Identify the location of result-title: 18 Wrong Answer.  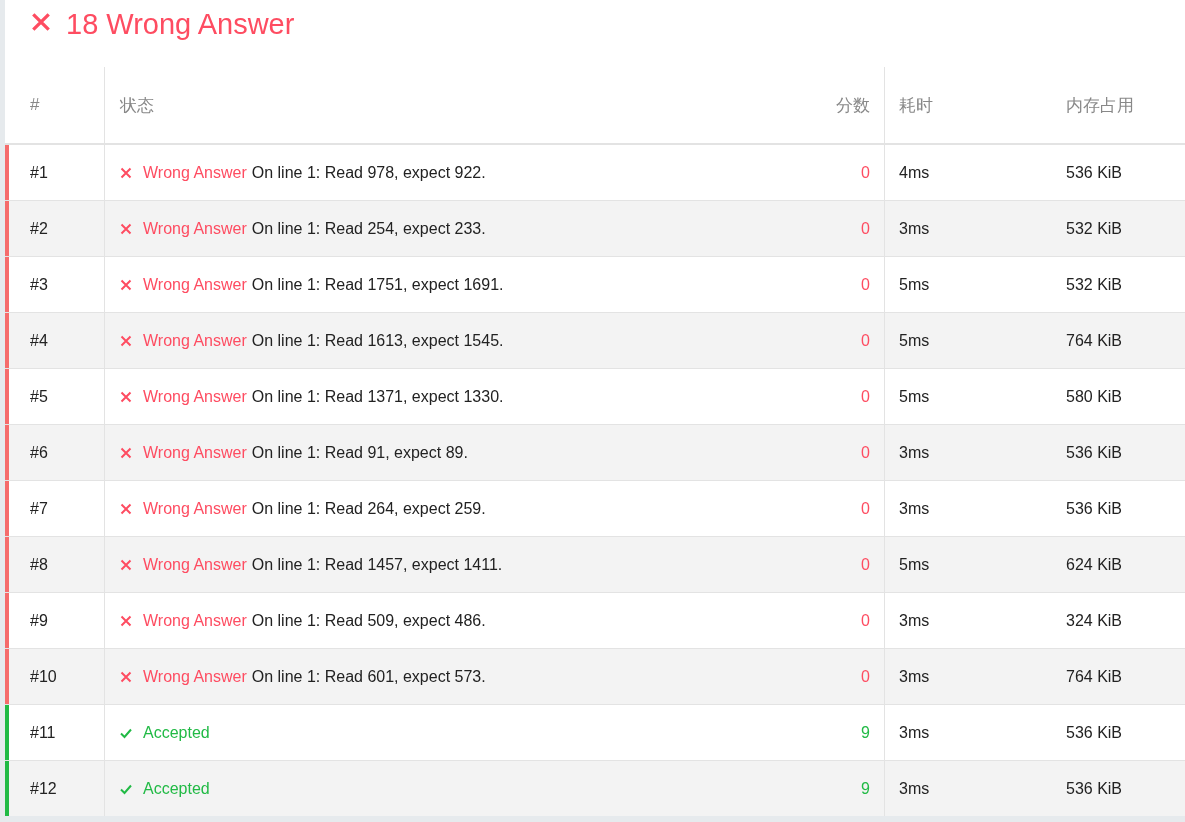
(180, 24).